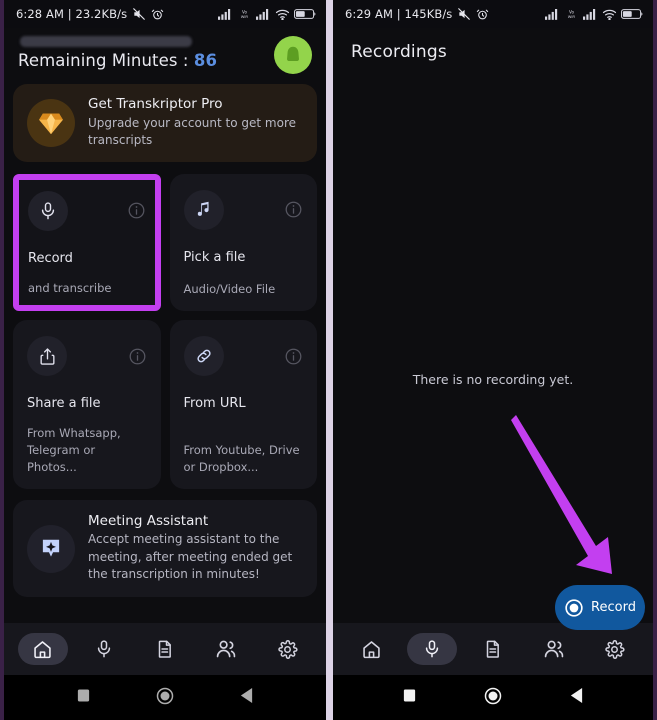 Image resolution: width=657 pixels, height=720 pixels. I want to click on signal-bars-2-icon, so click(589, 14).